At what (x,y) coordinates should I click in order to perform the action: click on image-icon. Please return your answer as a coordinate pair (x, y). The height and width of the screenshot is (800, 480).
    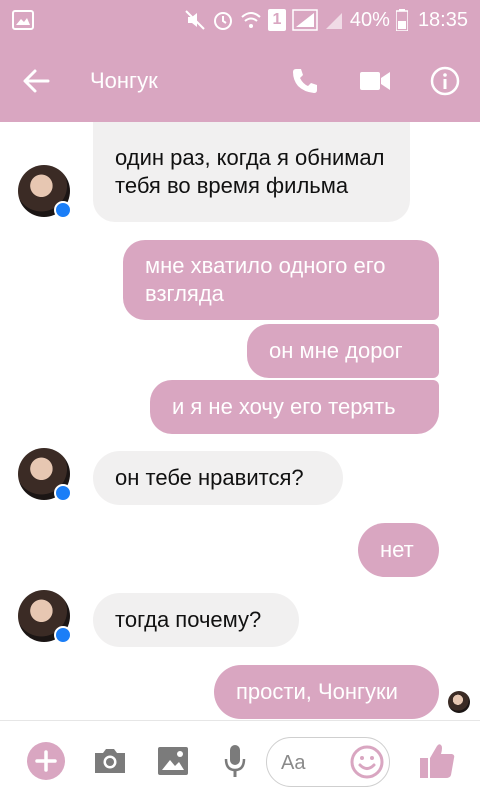
    Looking at the image, I should click on (173, 761).